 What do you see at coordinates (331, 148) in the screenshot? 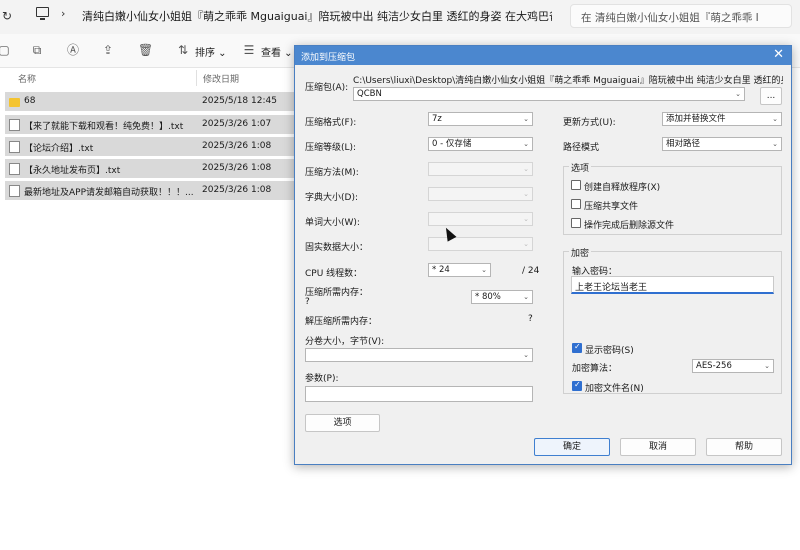
I see `level-label: 压缩等级(L):` at bounding box center [331, 148].